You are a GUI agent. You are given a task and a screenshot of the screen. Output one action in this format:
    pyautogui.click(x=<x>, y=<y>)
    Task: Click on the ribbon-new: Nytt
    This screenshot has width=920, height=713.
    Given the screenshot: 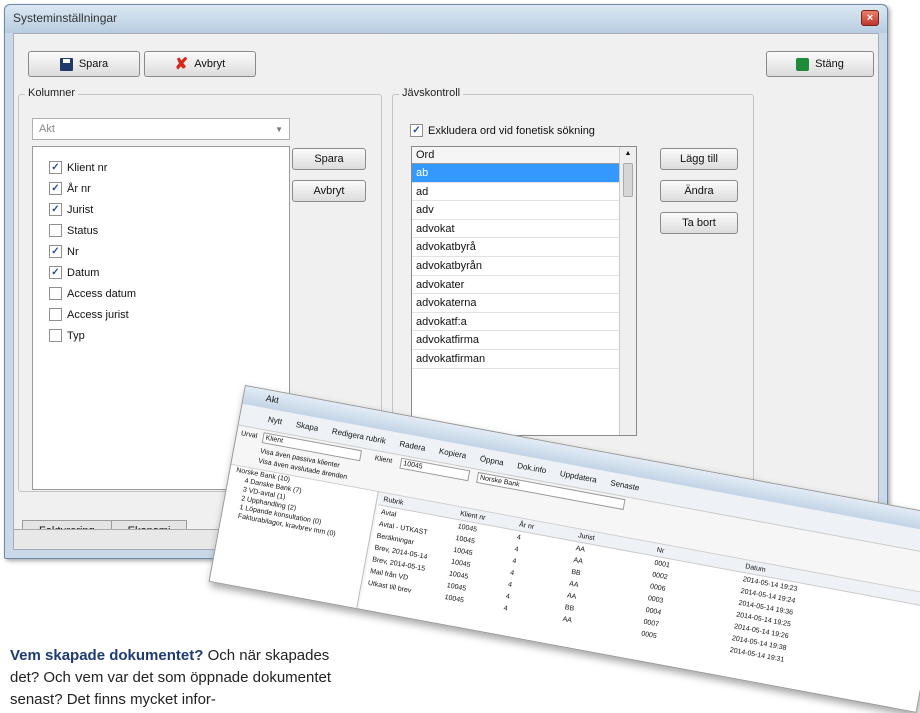 What is the action you would take?
    pyautogui.click(x=275, y=420)
    